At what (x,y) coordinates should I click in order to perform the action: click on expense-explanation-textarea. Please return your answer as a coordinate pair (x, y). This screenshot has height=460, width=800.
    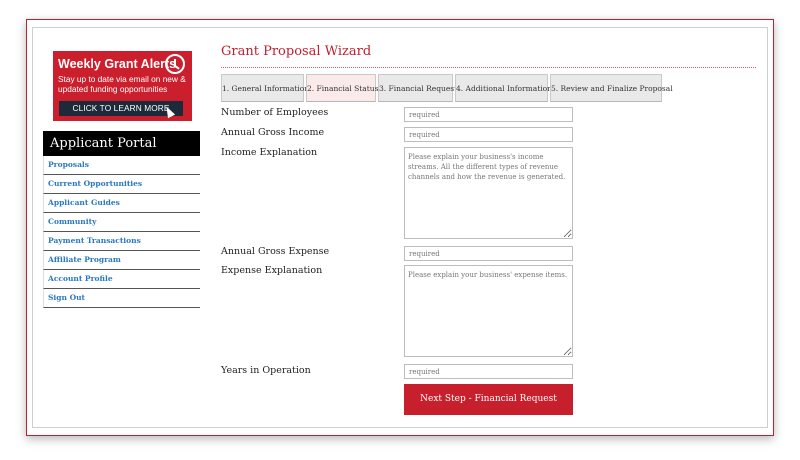
    Looking at the image, I should click on (488, 311).